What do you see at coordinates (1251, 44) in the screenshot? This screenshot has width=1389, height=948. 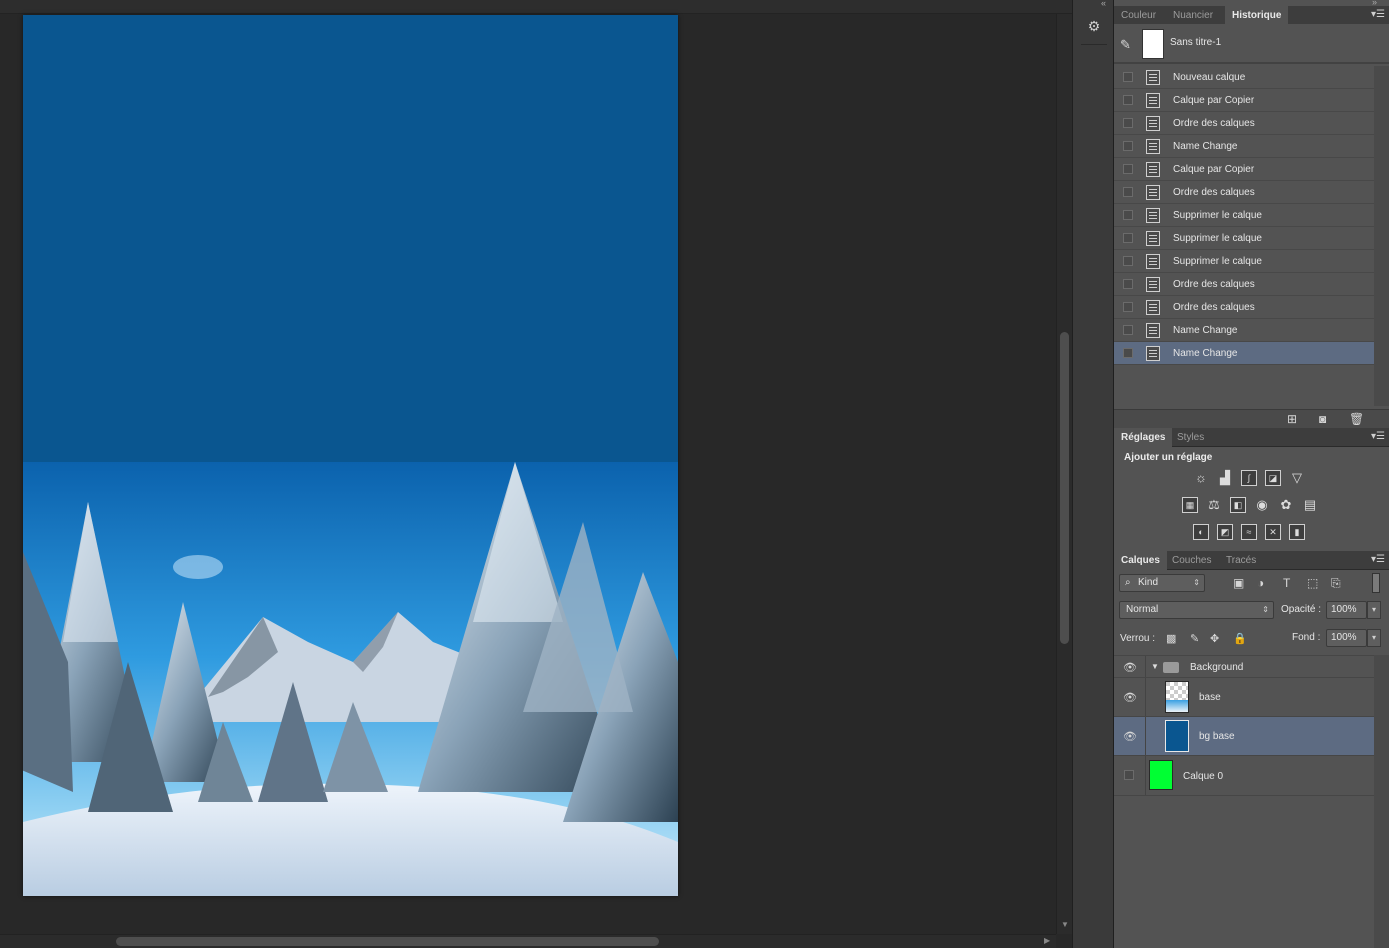 I see `history-snapshot: ✎ Sans titre-1` at bounding box center [1251, 44].